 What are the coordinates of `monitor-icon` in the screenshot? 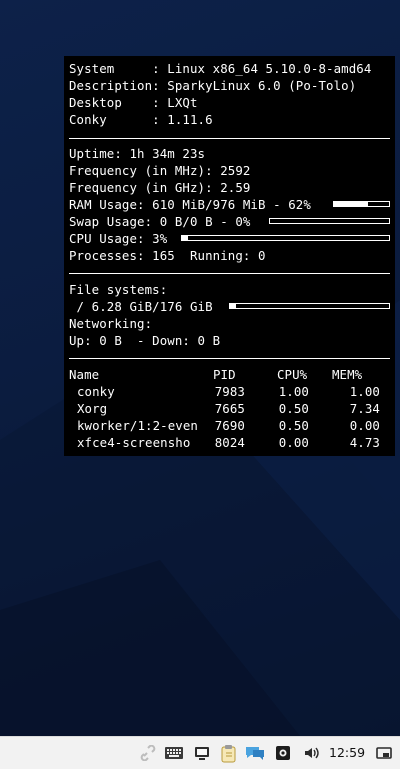 It's located at (202, 753).